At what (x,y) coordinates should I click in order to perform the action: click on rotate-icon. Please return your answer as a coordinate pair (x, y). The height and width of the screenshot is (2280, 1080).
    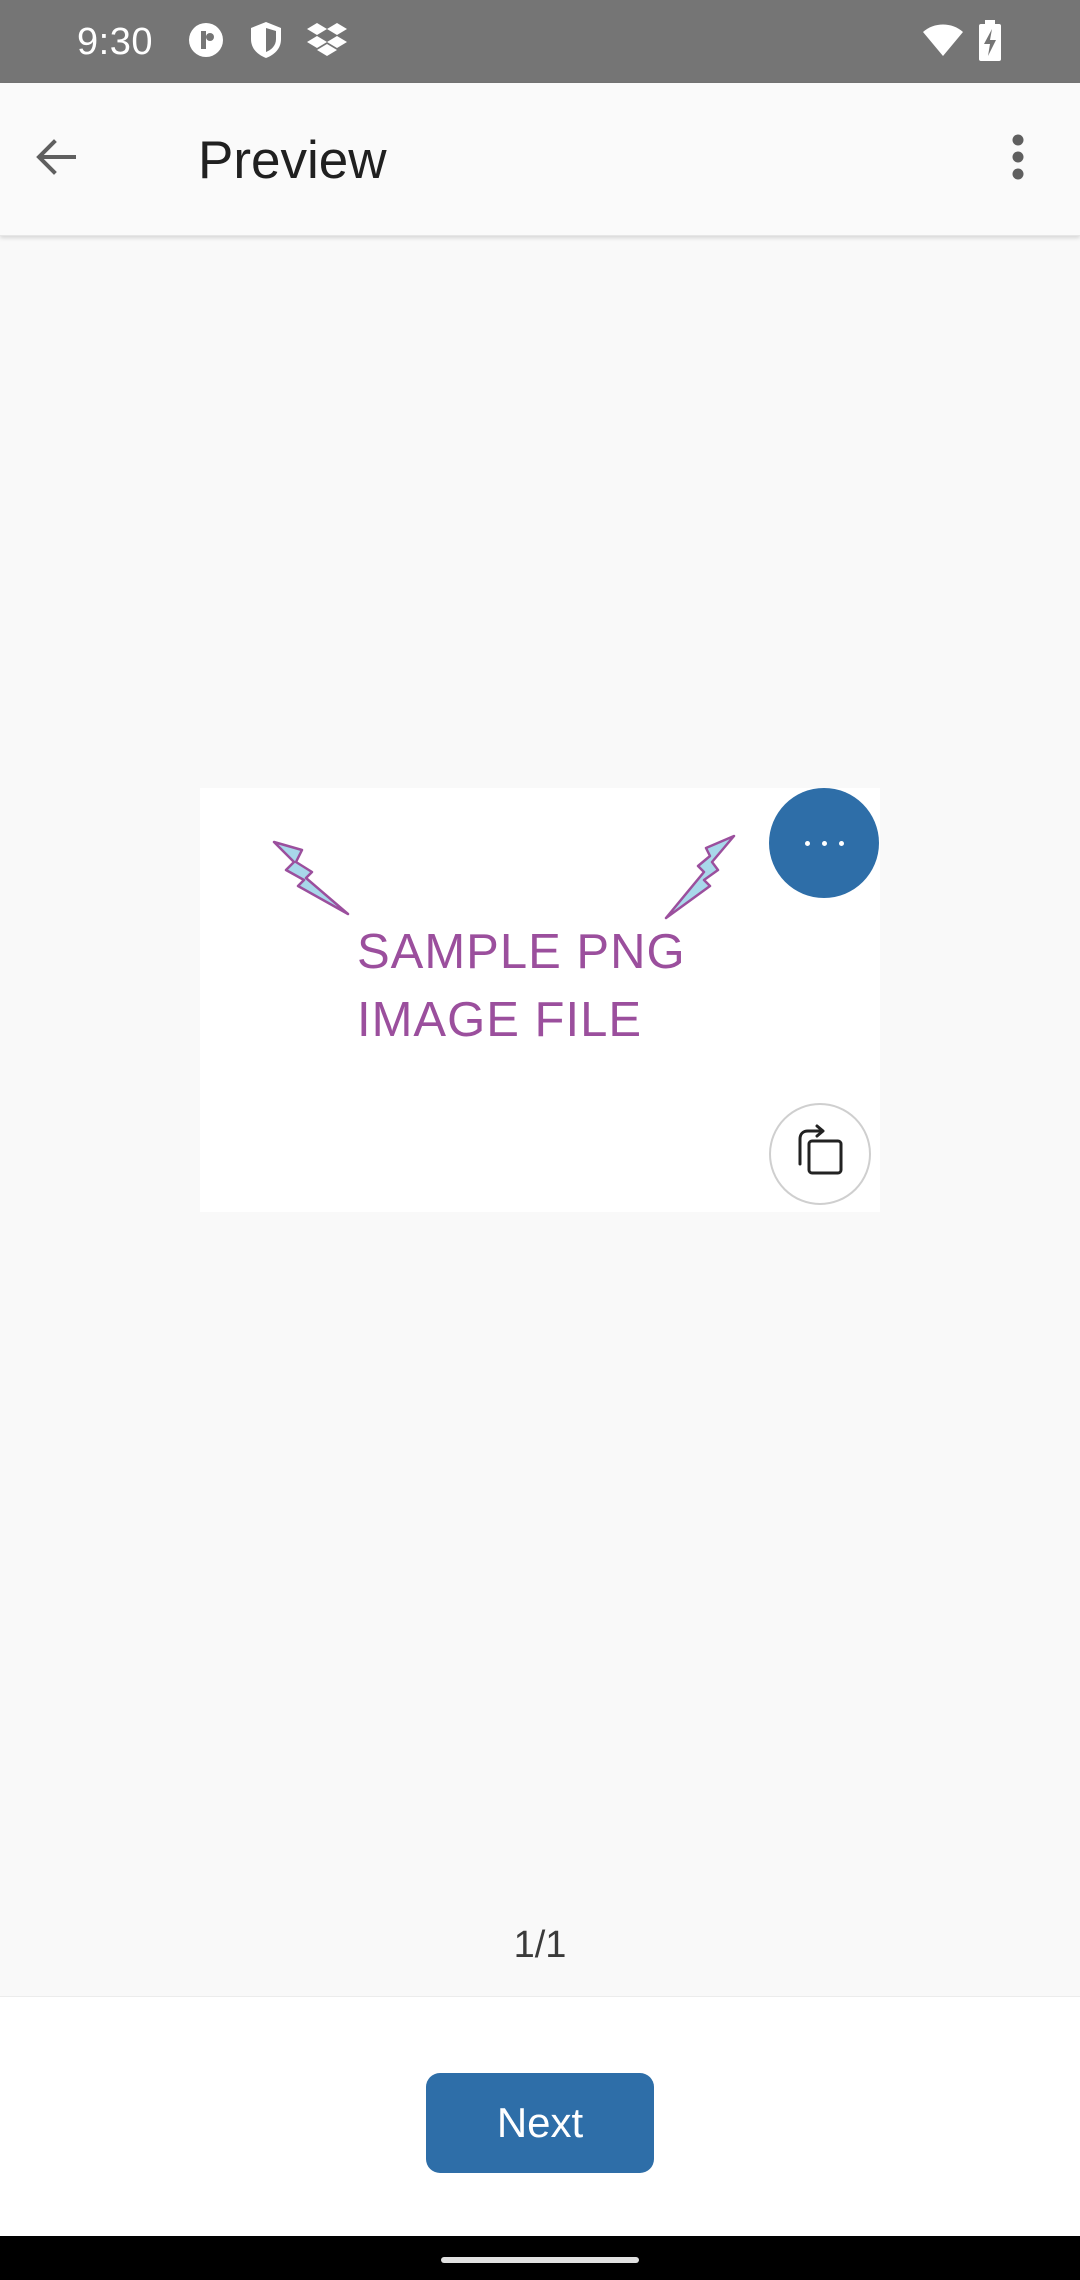
    Looking at the image, I should click on (820, 1154).